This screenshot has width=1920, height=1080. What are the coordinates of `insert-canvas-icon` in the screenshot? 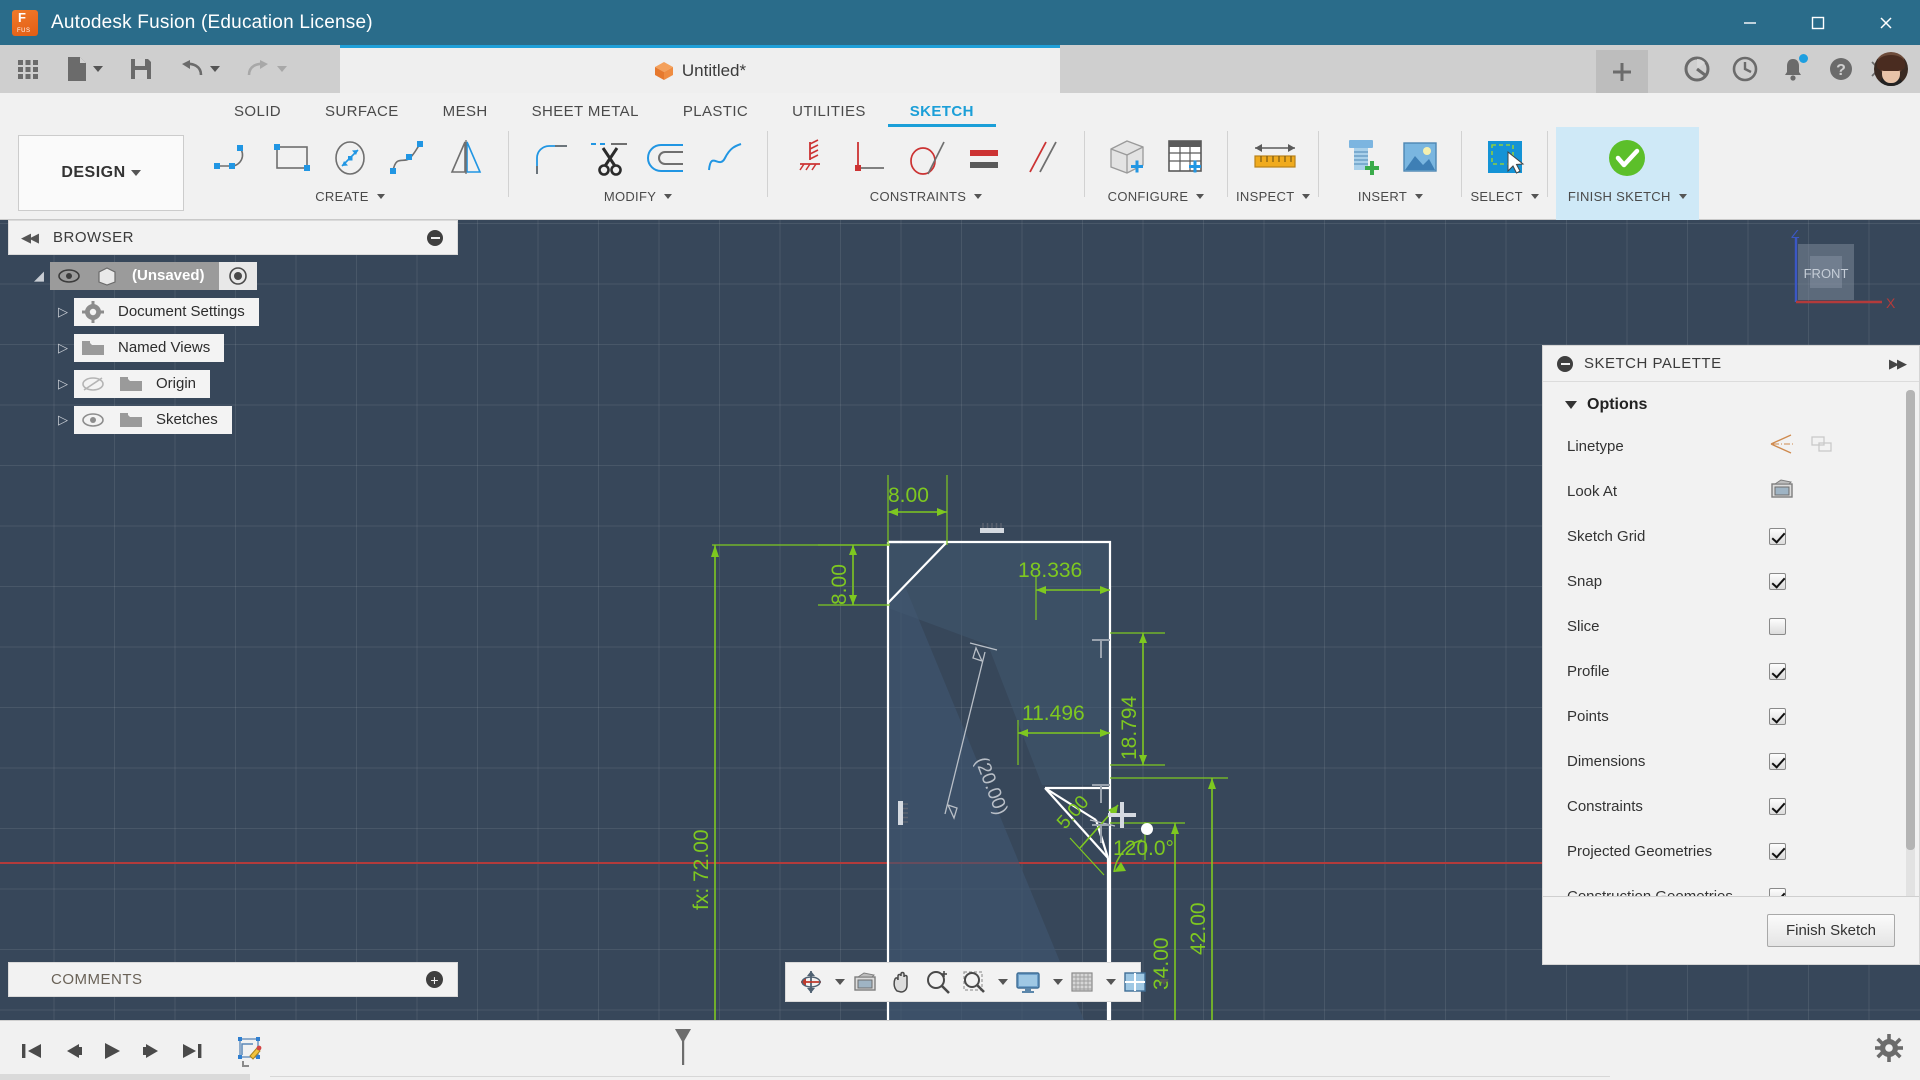 It's located at (1419, 158).